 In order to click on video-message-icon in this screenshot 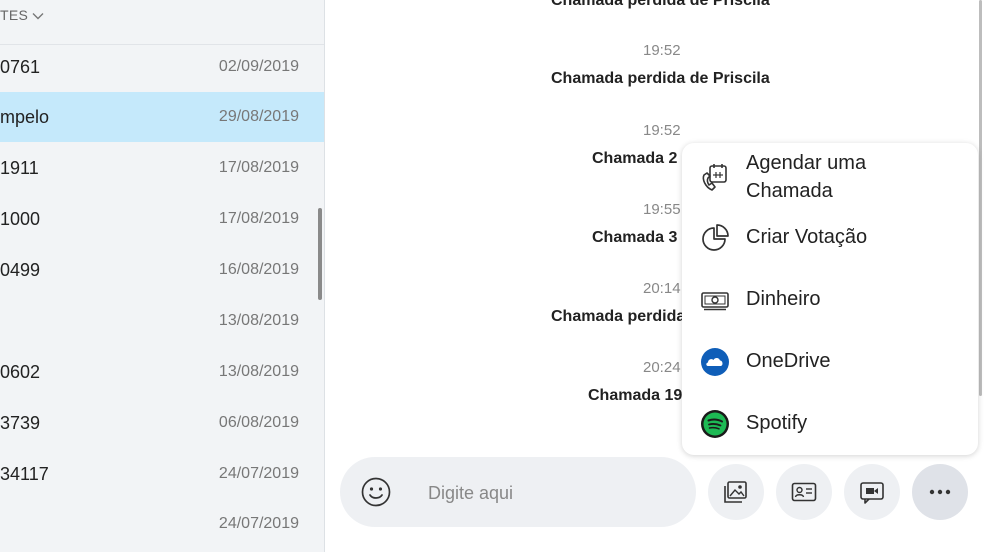, I will do `click(872, 493)`.